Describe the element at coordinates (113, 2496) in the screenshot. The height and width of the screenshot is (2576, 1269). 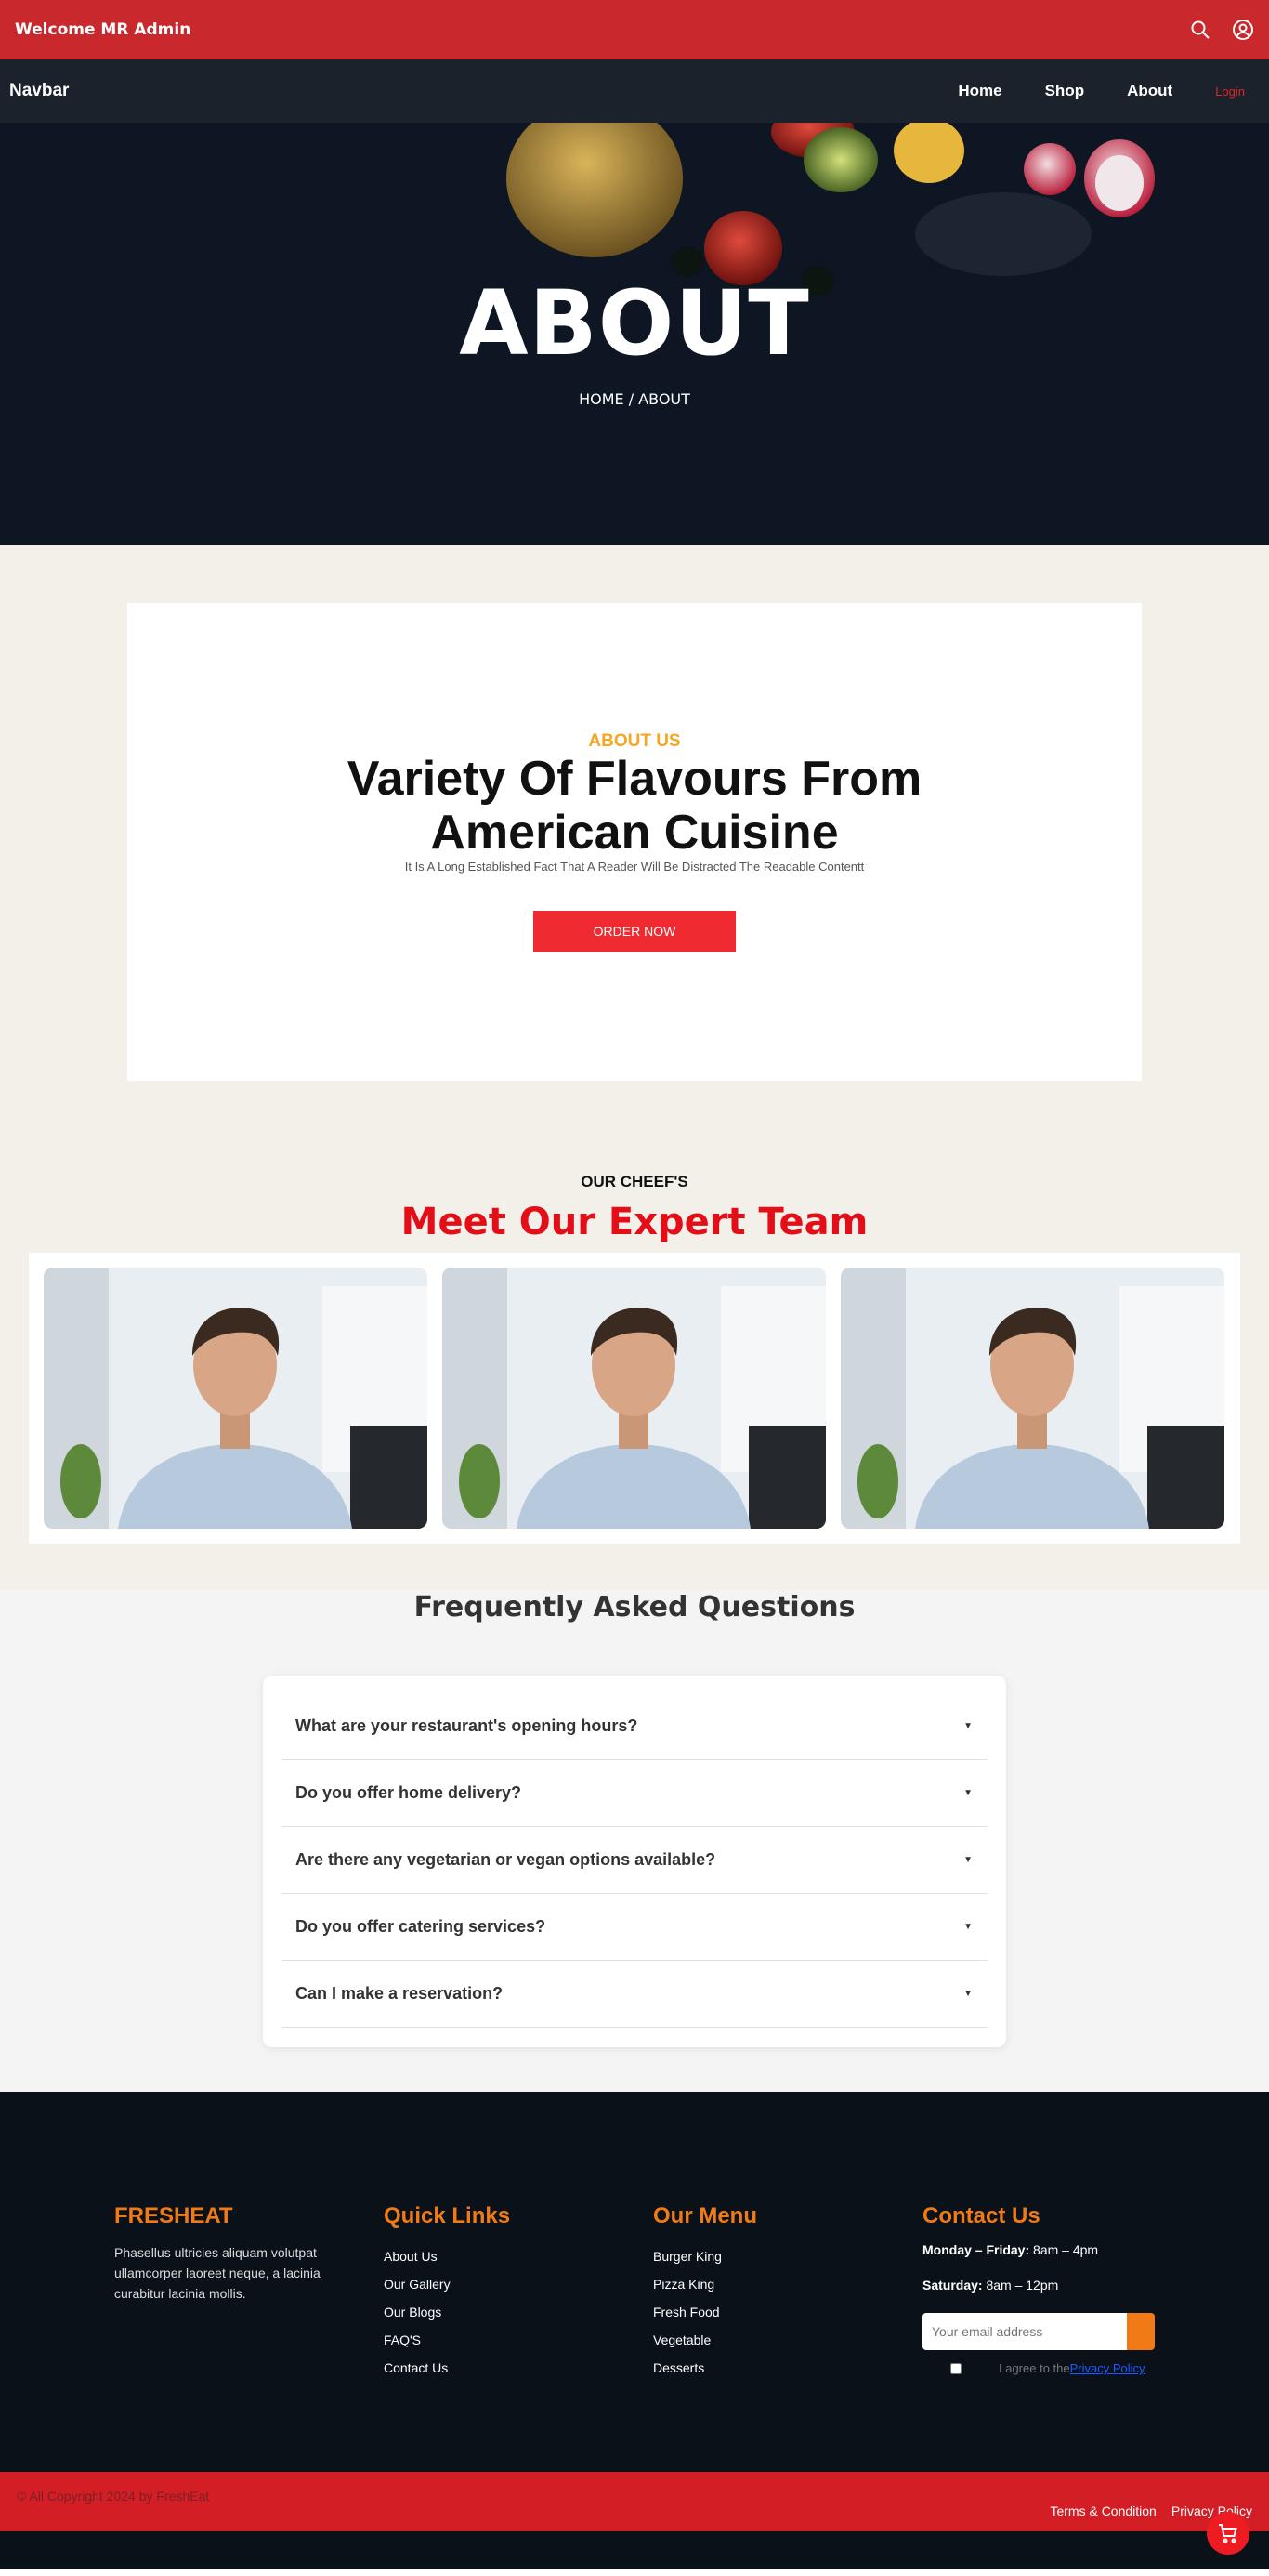
I see `copyright-text: © All Copyright 2024 by FreshEat` at that location.